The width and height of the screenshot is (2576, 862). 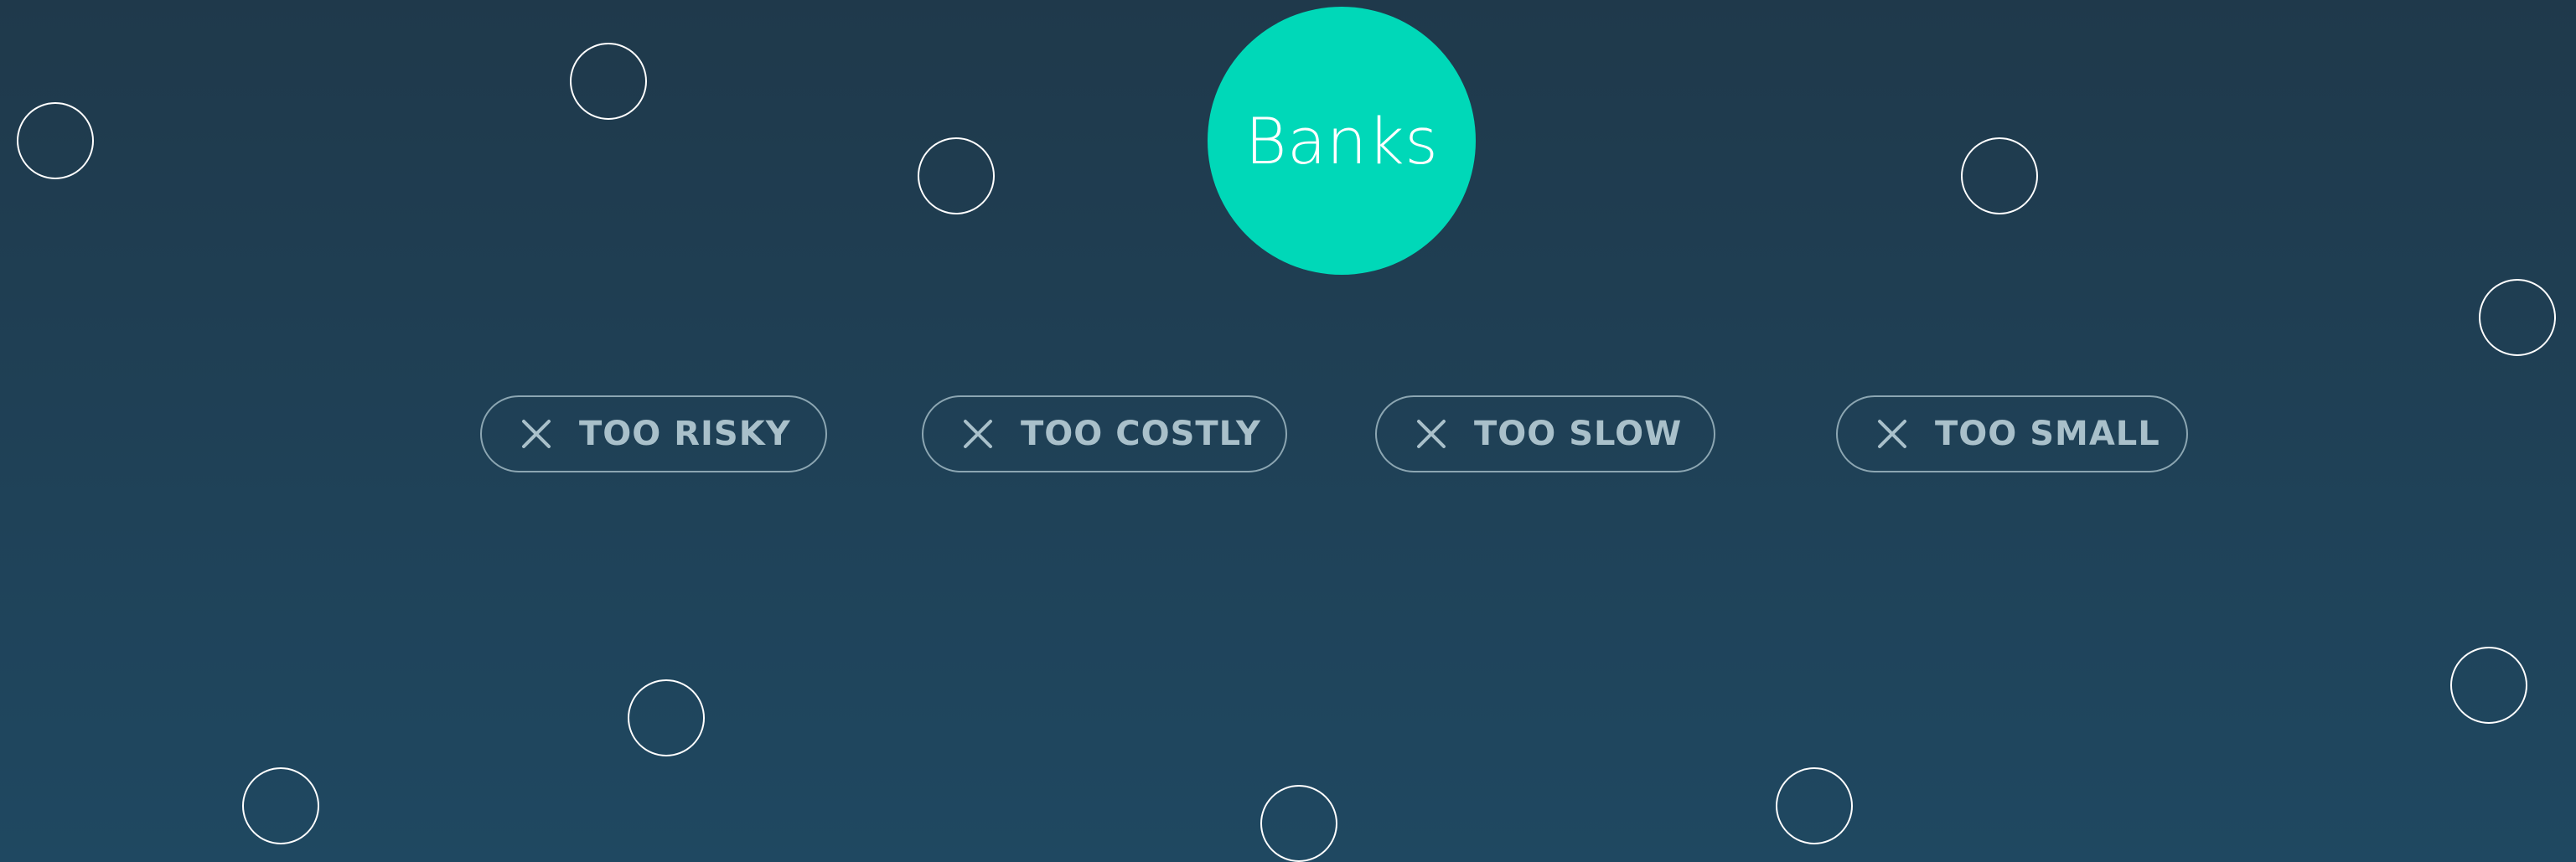 I want to click on reason-label: TOO SMALL, so click(x=2047, y=434).